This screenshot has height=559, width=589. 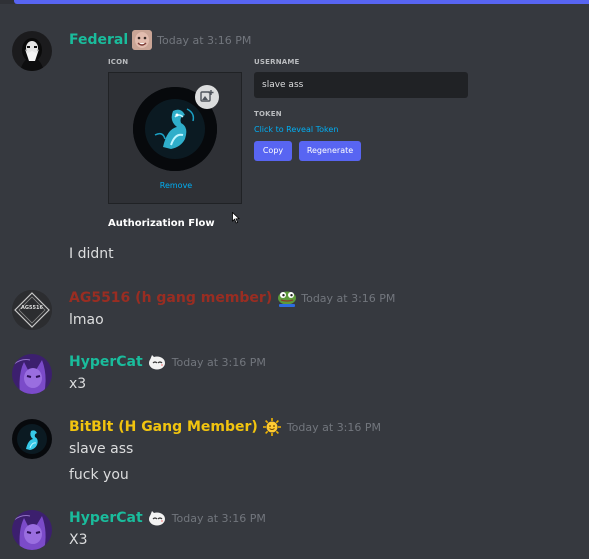 I want to click on regenerate-button: Regenerate, so click(x=330, y=151).